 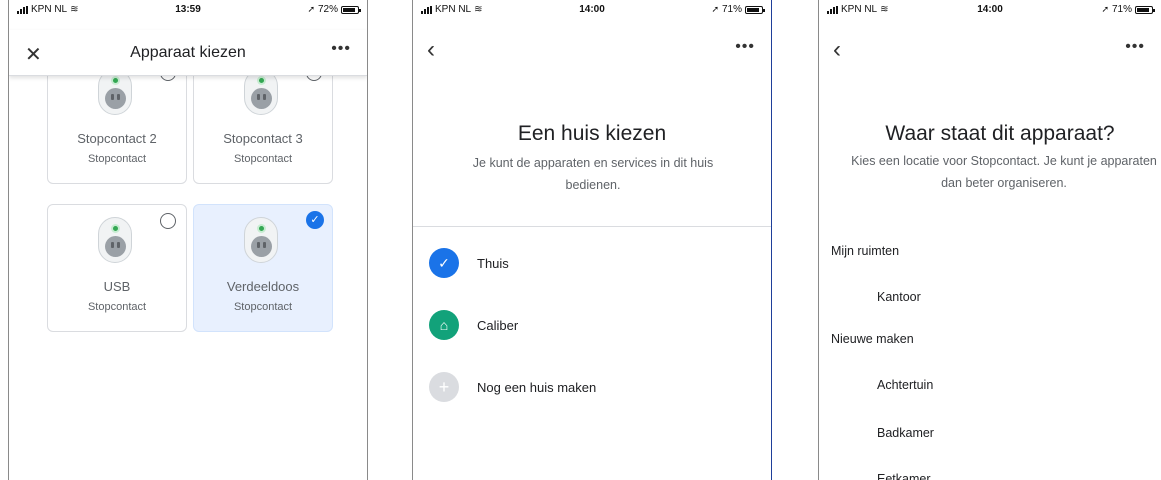 What do you see at coordinates (263, 286) in the screenshot?
I see `device-name: Verdeeldoos` at bounding box center [263, 286].